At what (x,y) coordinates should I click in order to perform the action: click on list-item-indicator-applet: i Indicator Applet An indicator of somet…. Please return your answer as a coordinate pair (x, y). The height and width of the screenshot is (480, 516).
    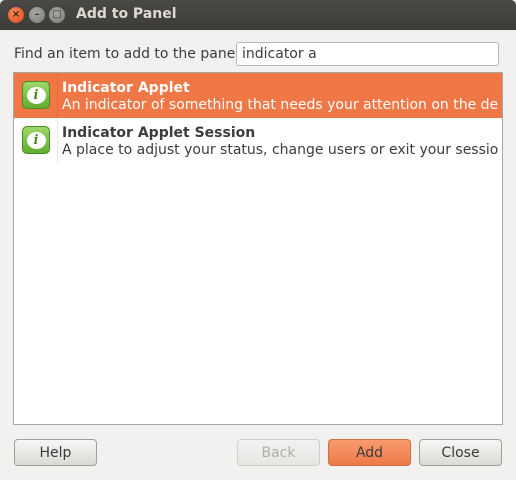
    Looking at the image, I should click on (258, 95).